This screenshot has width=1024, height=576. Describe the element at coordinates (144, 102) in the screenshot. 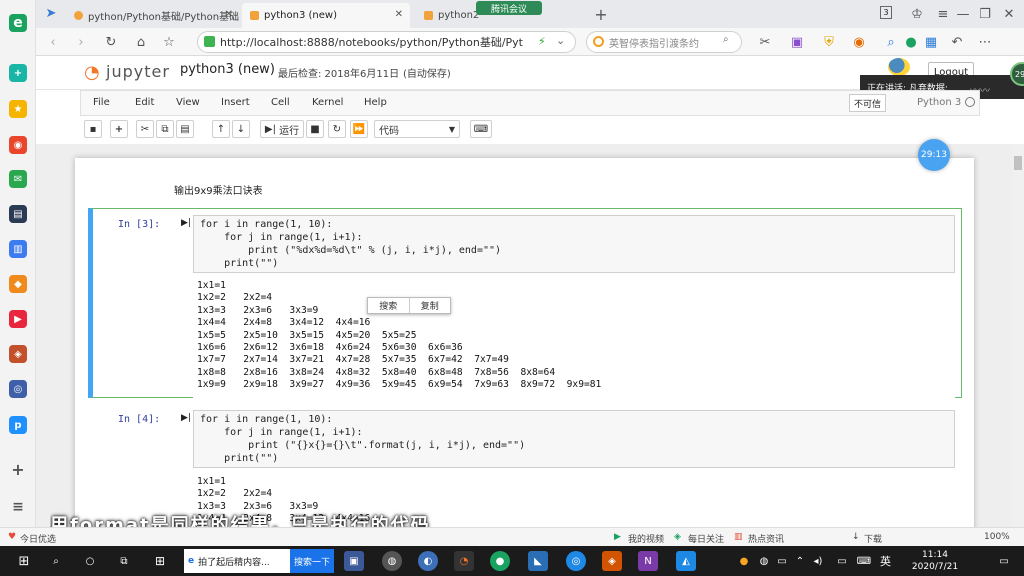

I see `menu-edit: Edit` at that location.